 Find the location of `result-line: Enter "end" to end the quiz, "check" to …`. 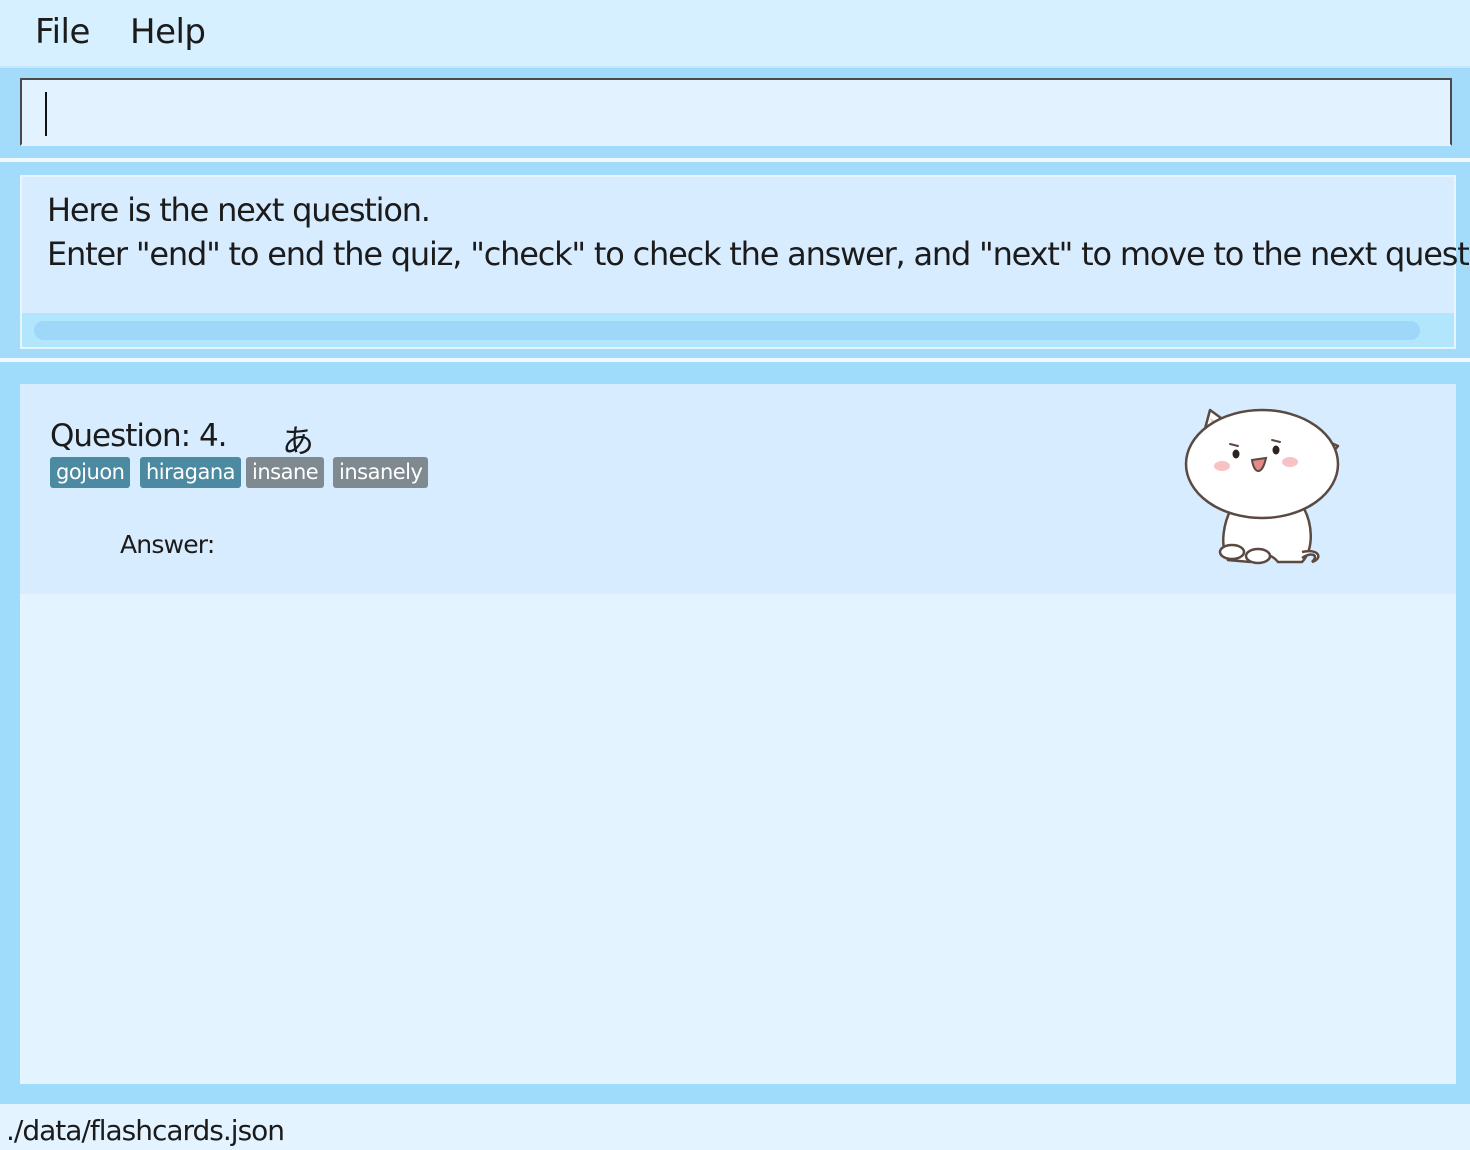

result-line: Enter "end" to end the quiz, "check" to … is located at coordinates (758, 254).